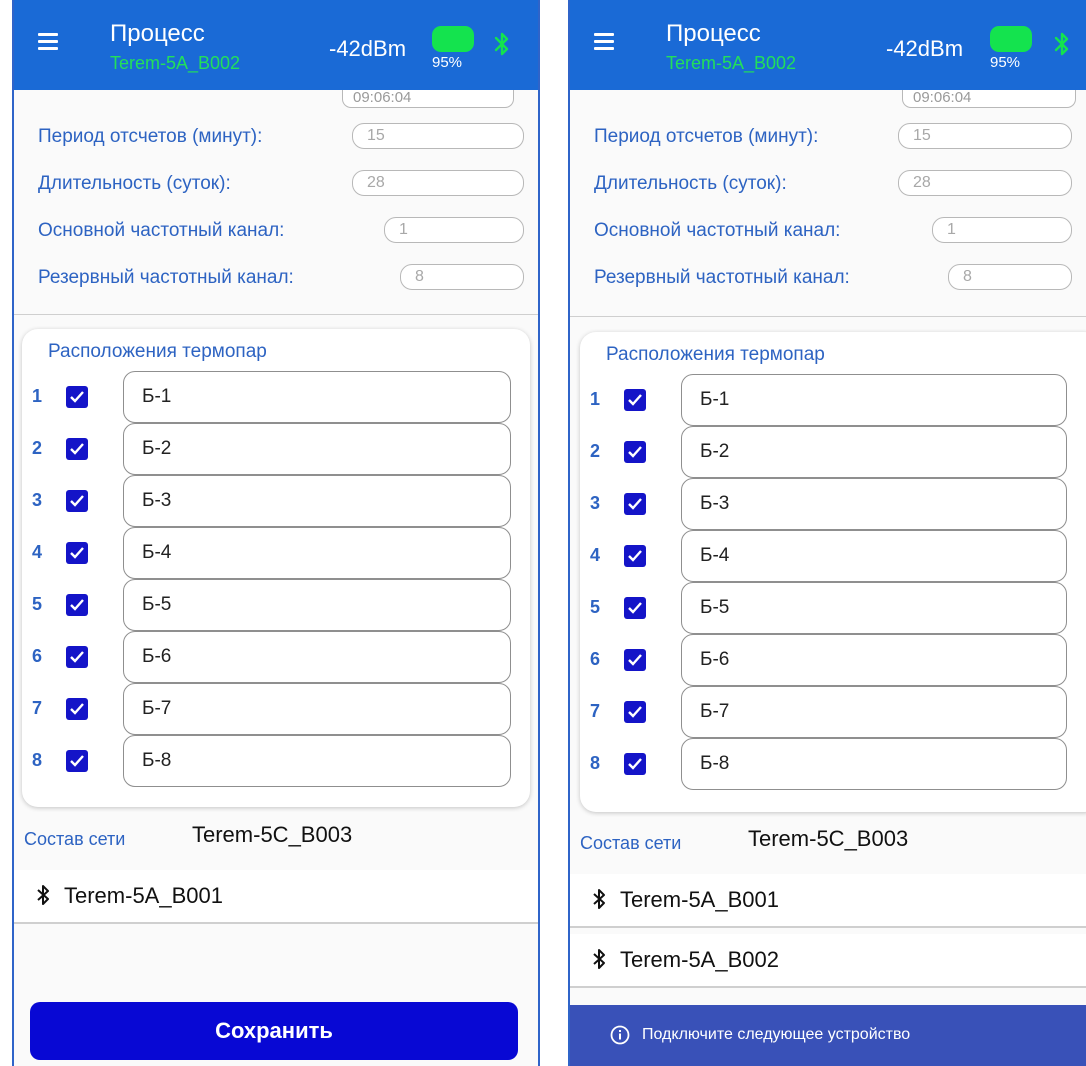 This screenshot has height=1066, width=1086. I want to click on thermocouple-row: 2 Б-2, so click(833, 452).